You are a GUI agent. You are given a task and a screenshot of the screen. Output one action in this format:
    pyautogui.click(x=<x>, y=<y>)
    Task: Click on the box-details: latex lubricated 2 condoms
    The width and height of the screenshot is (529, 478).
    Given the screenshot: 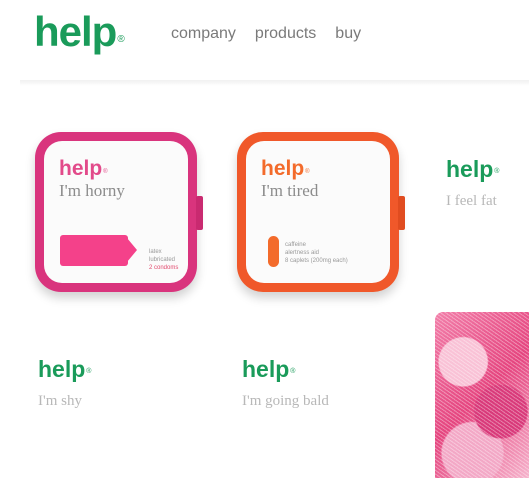 What is the action you would take?
    pyautogui.click(x=164, y=260)
    